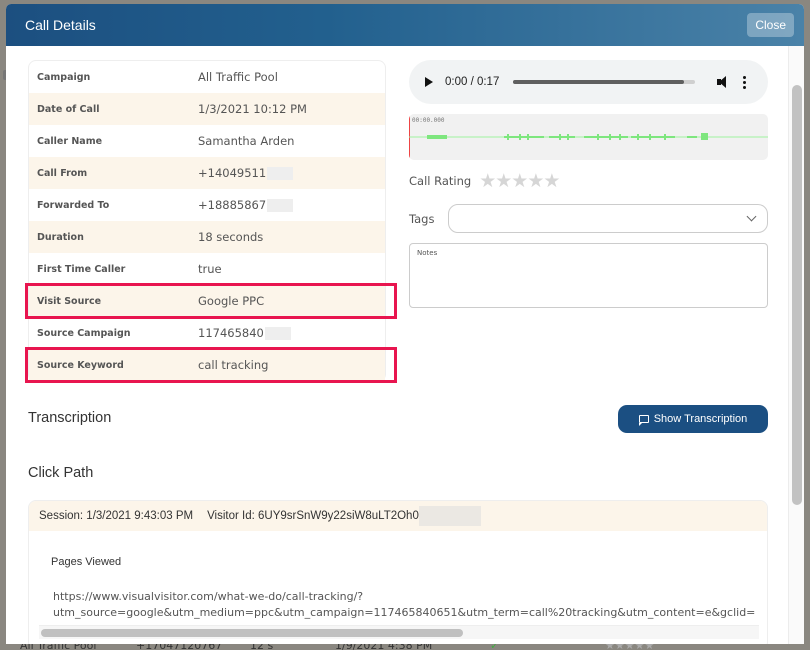 This screenshot has height=650, width=810. Describe the element at coordinates (69, 301) in the screenshot. I see `detail-label: Visit Source` at that location.